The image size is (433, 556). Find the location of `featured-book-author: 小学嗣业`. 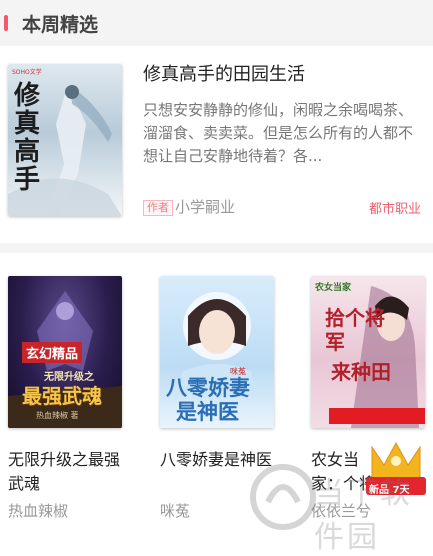

featured-book-author: 小学嗣业 is located at coordinates (205, 207).